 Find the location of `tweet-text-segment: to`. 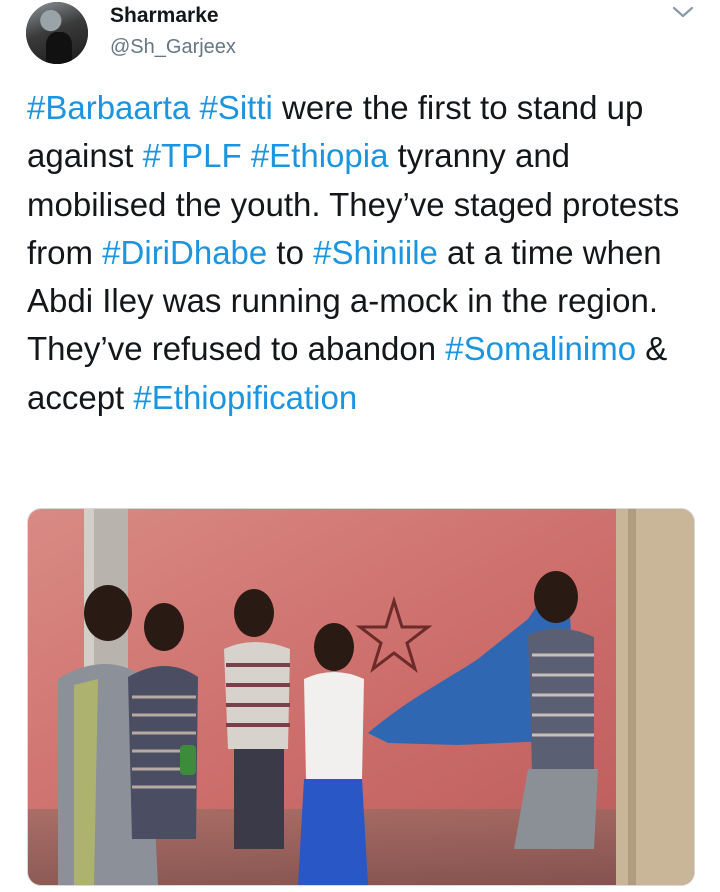

tweet-text-segment: to is located at coordinates (290, 252).